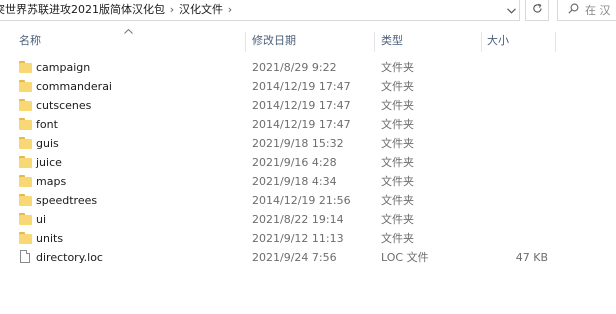 The image size is (616, 314). I want to click on file-name: campaign, so click(63, 67).